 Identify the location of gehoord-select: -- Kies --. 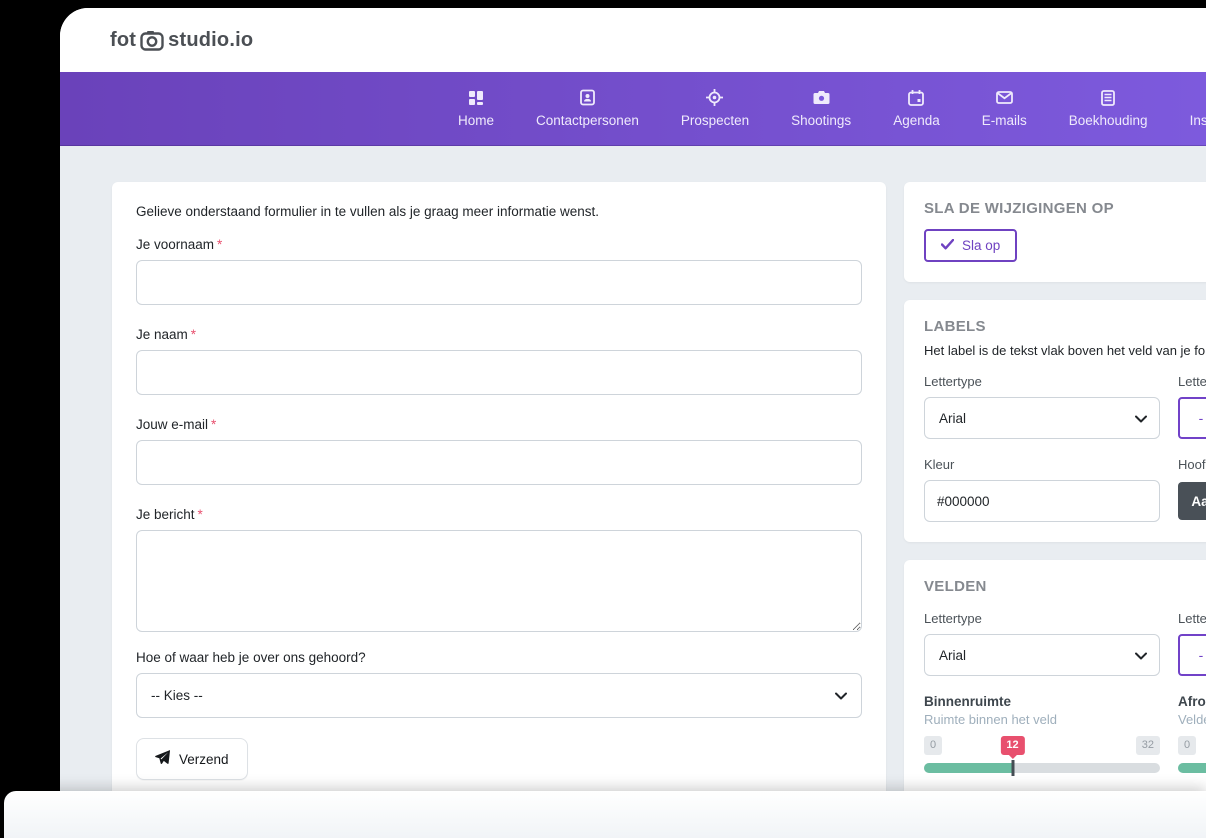
(499, 695).